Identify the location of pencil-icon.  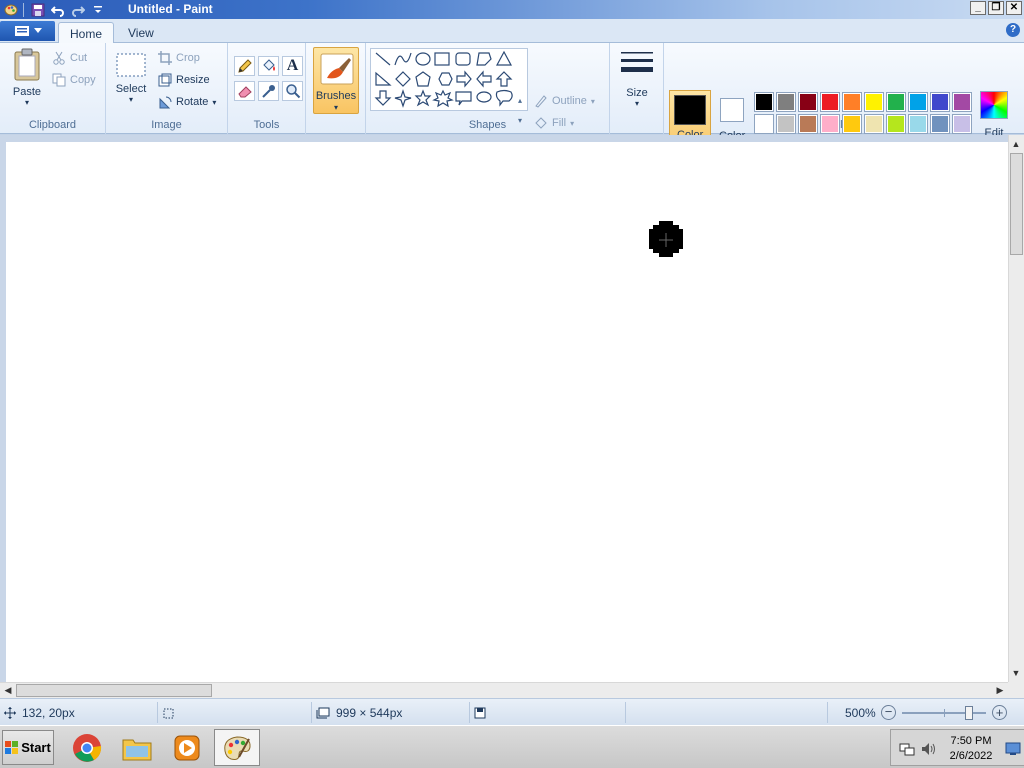
(244, 66).